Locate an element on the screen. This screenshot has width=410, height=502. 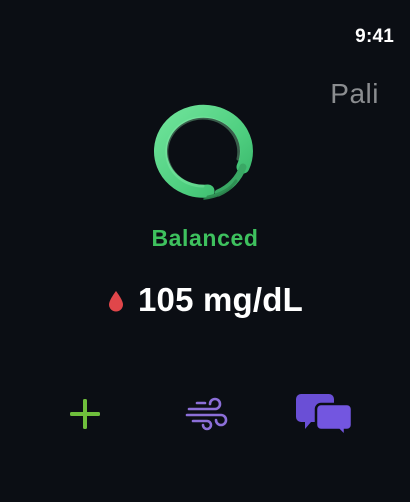
wind-icon is located at coordinates (206, 414).